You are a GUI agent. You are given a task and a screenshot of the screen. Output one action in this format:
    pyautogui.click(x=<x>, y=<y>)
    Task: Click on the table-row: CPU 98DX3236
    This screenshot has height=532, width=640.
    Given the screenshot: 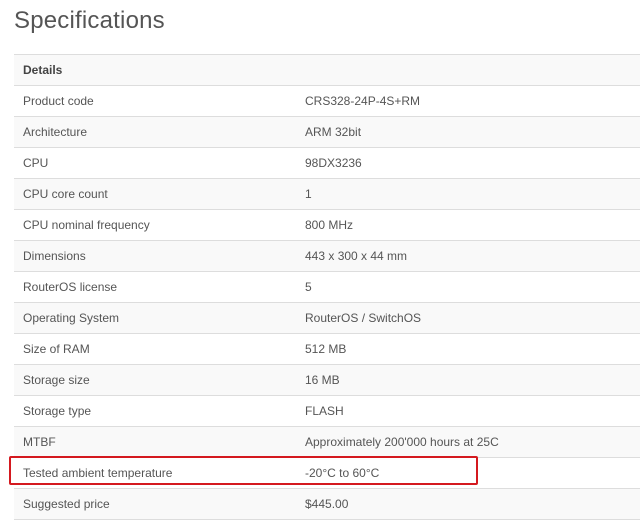 What is the action you would take?
    pyautogui.click(x=327, y=163)
    